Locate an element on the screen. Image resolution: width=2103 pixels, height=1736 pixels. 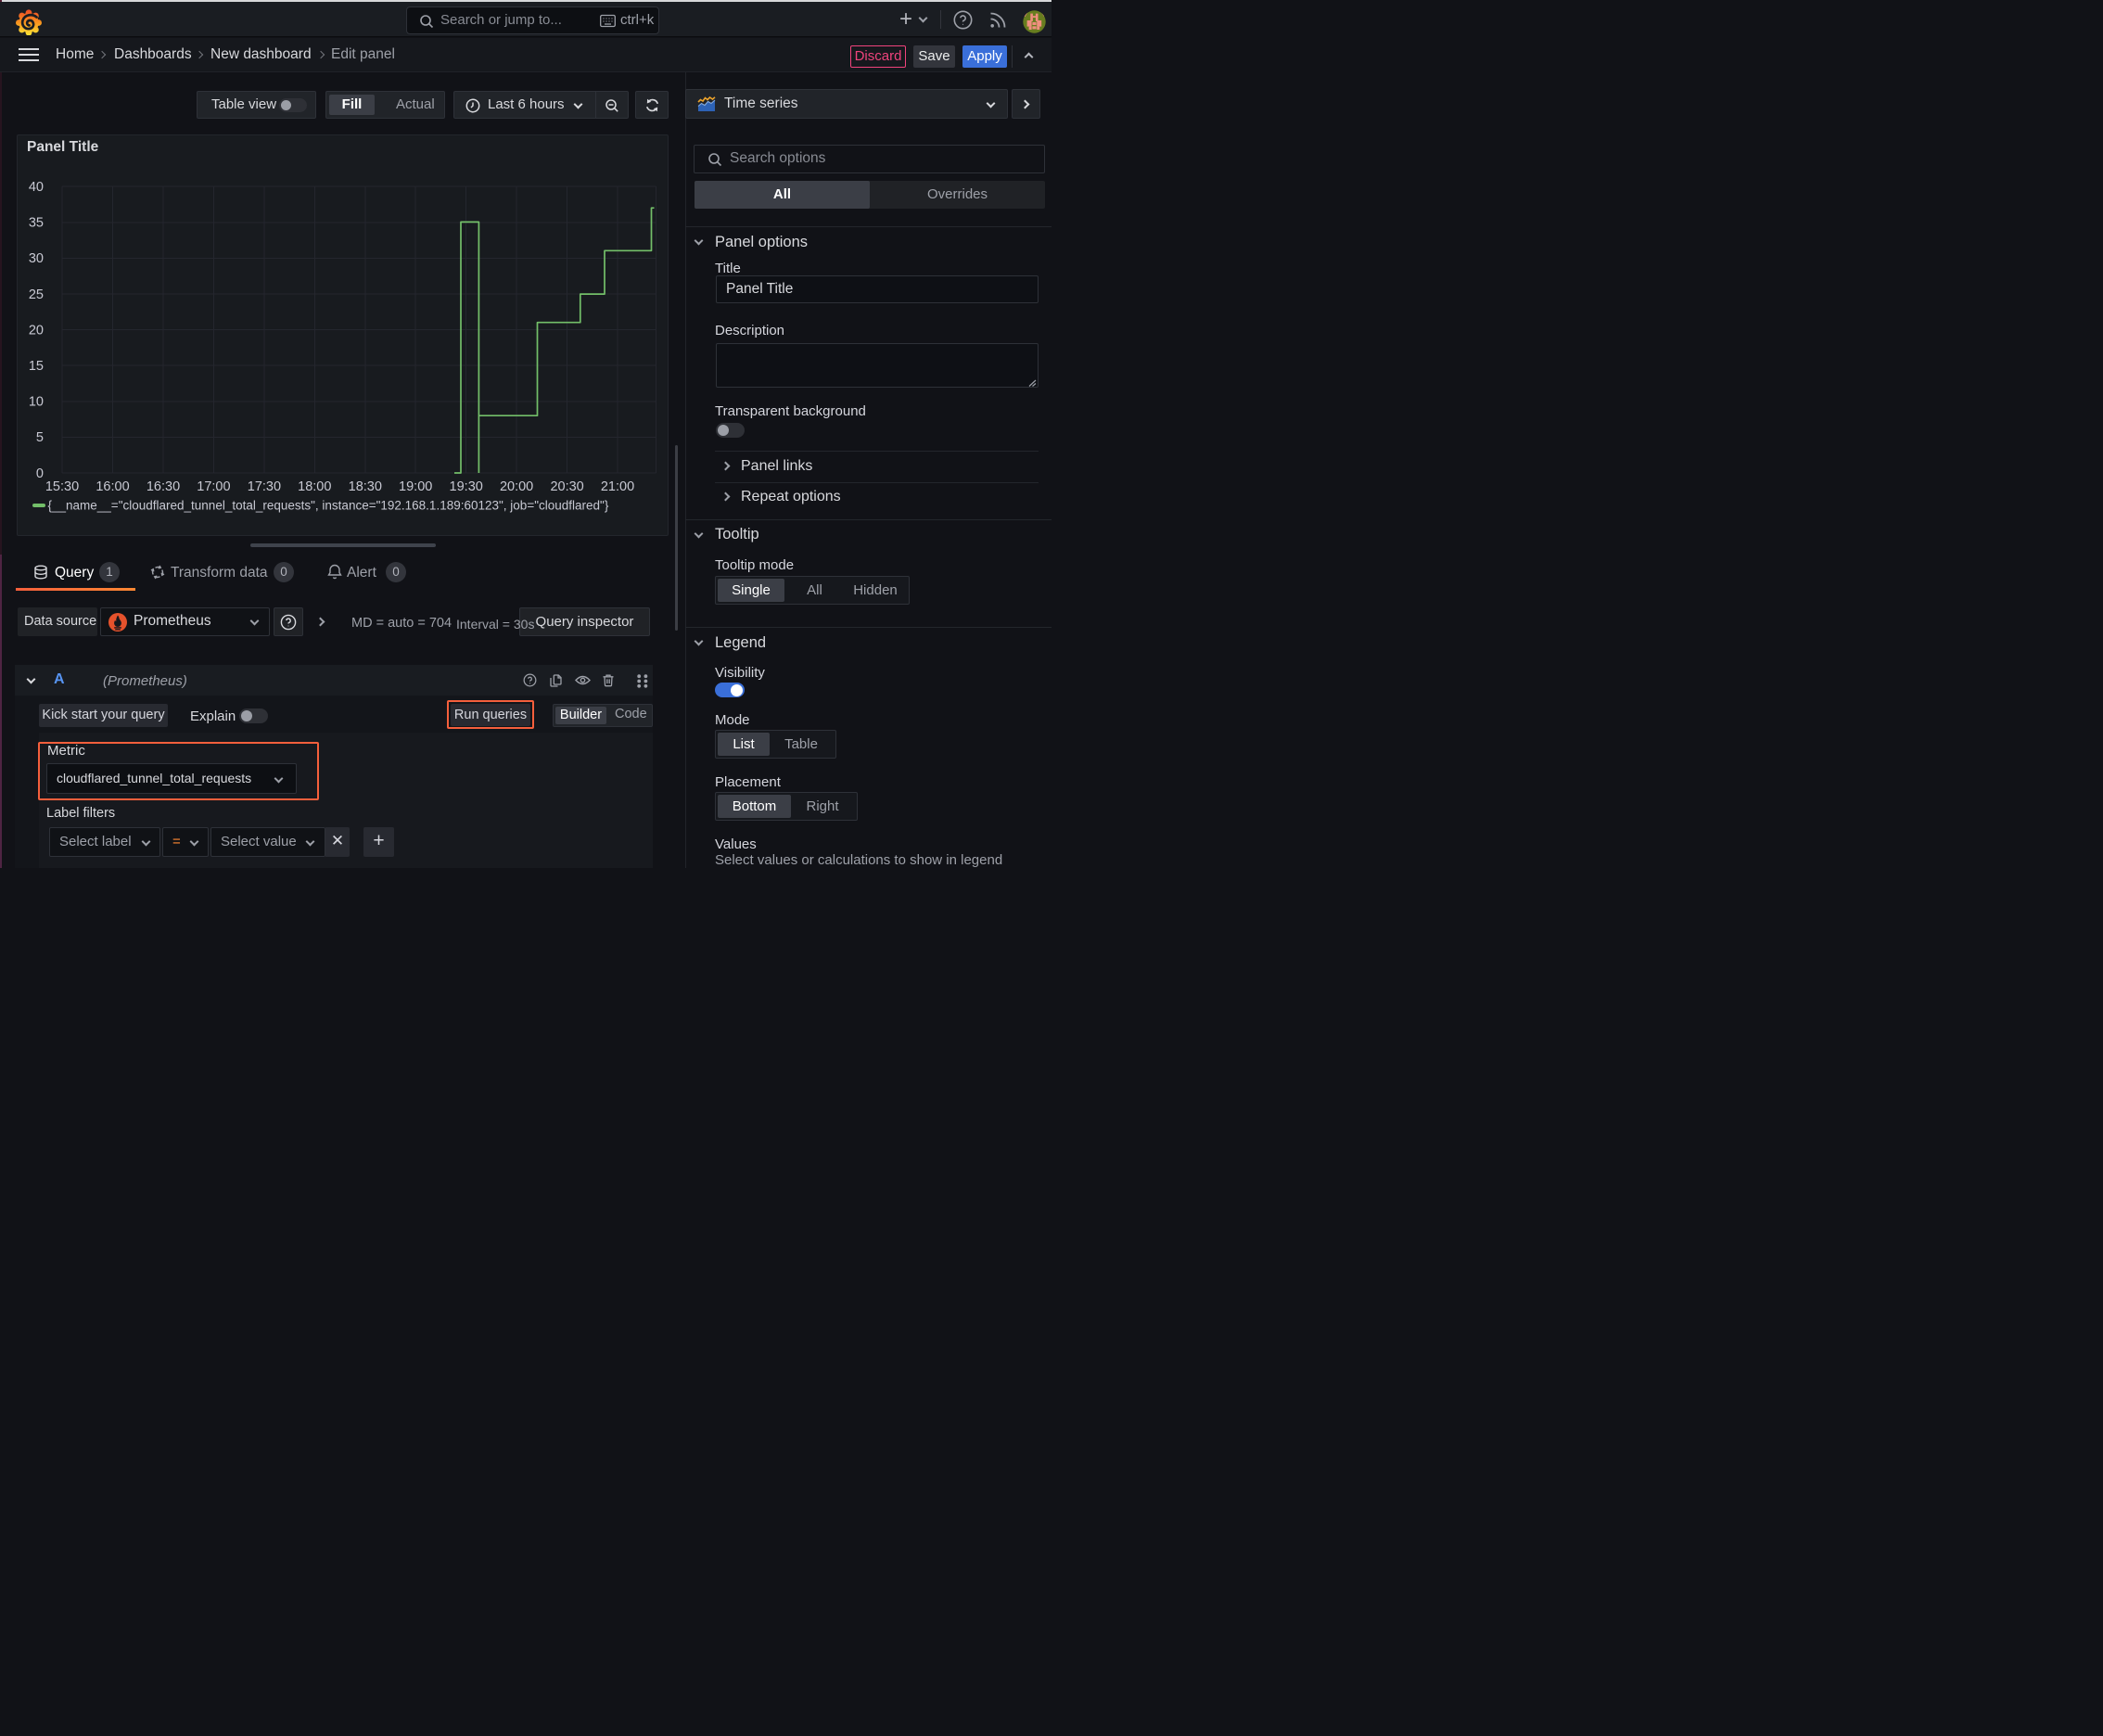
svg-text: 35 is located at coordinates (36, 223).